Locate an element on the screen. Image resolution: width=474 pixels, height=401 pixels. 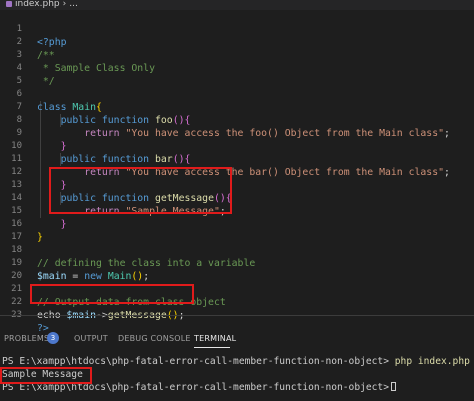
code-line-10: 10 public function bar(){ is located at coordinates (101, 153).